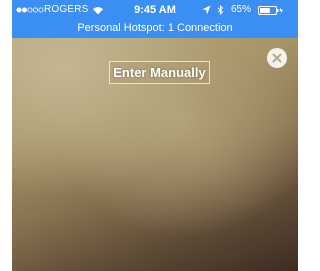 The image size is (320, 271). I want to click on location-icon, so click(206, 10).